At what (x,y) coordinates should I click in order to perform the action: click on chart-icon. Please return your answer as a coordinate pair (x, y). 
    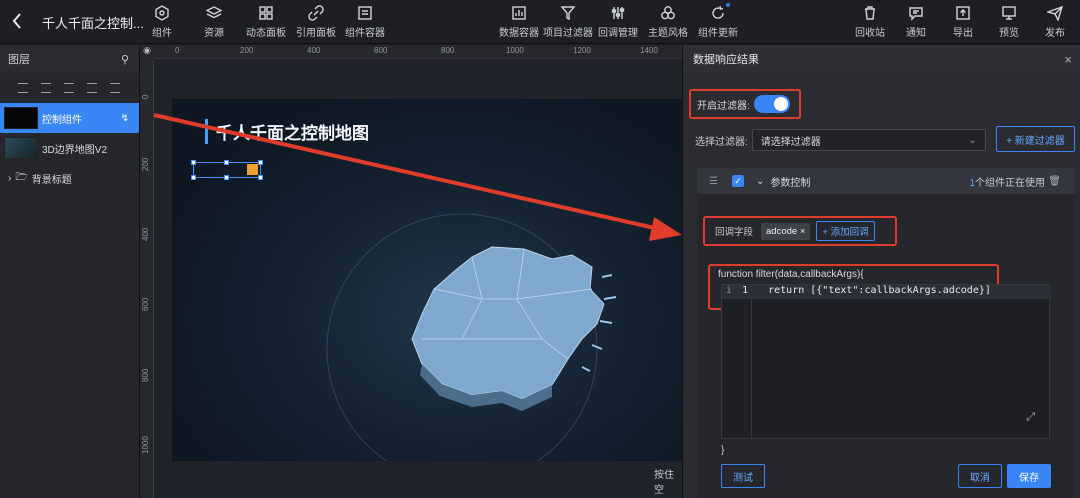
    Looking at the image, I should click on (519, 13).